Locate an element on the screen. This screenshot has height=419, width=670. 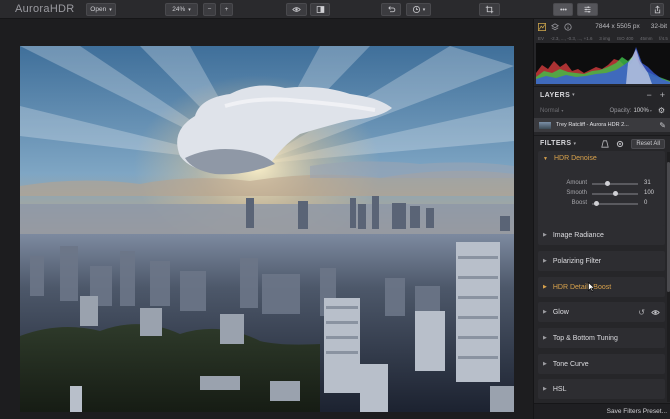
boost-slider: Boost 0 is located at coordinates (601, 204).